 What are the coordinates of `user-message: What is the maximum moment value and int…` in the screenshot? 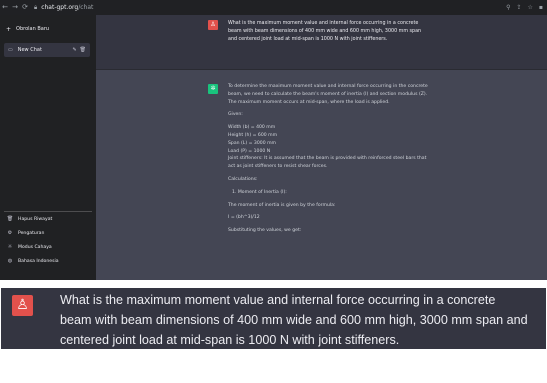 It's located at (325, 31).